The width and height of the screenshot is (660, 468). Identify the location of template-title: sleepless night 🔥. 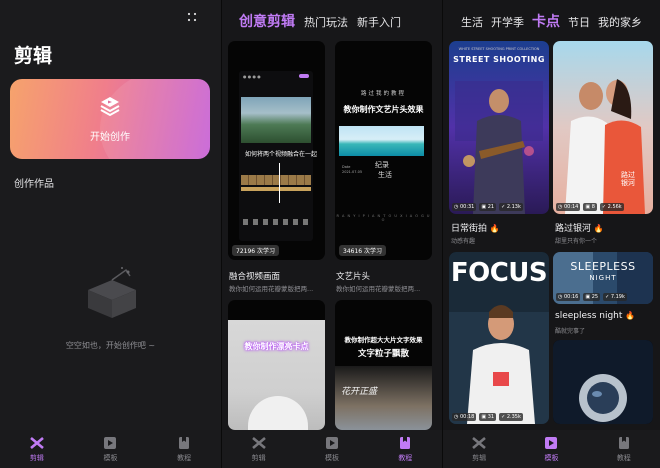
(595, 316).